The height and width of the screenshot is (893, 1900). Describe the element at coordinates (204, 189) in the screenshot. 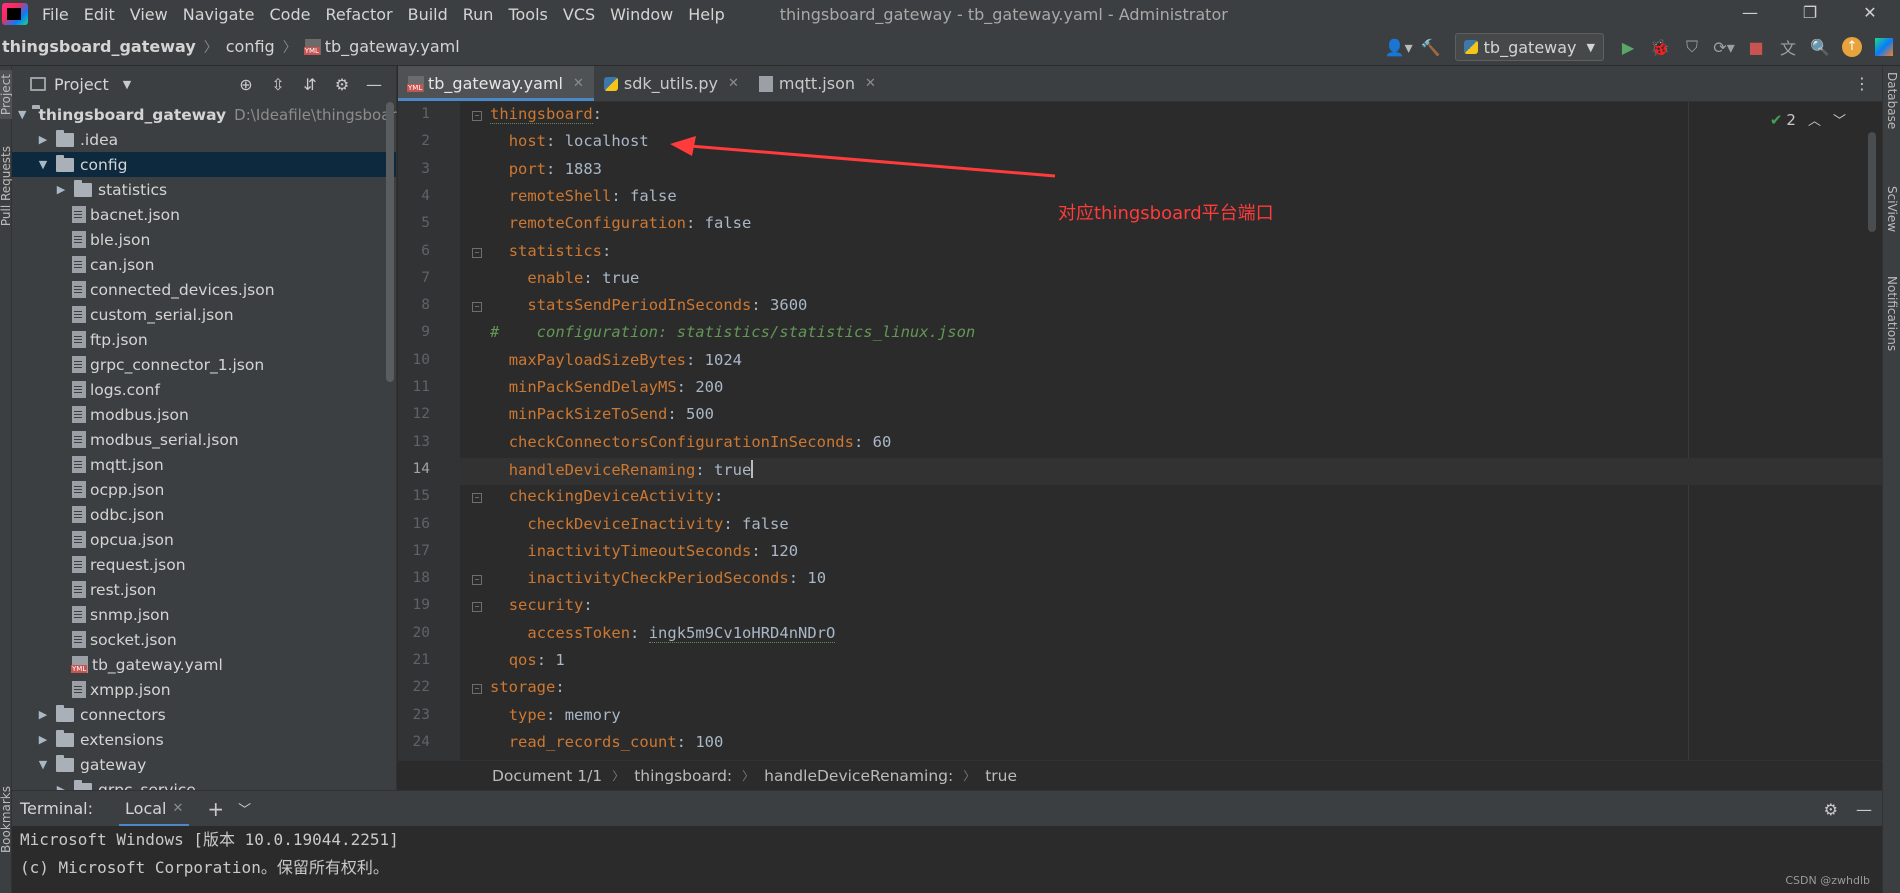

I see `tree-folder: ▶ statistics` at that location.